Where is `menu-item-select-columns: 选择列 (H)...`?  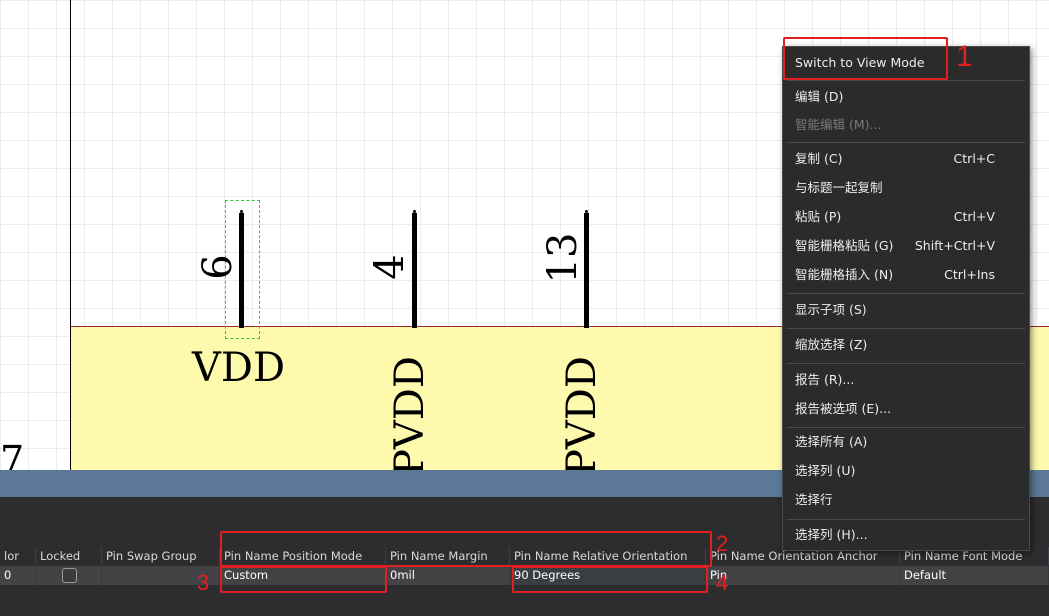 menu-item-select-columns: 选择列 (H)... is located at coordinates (908, 535).